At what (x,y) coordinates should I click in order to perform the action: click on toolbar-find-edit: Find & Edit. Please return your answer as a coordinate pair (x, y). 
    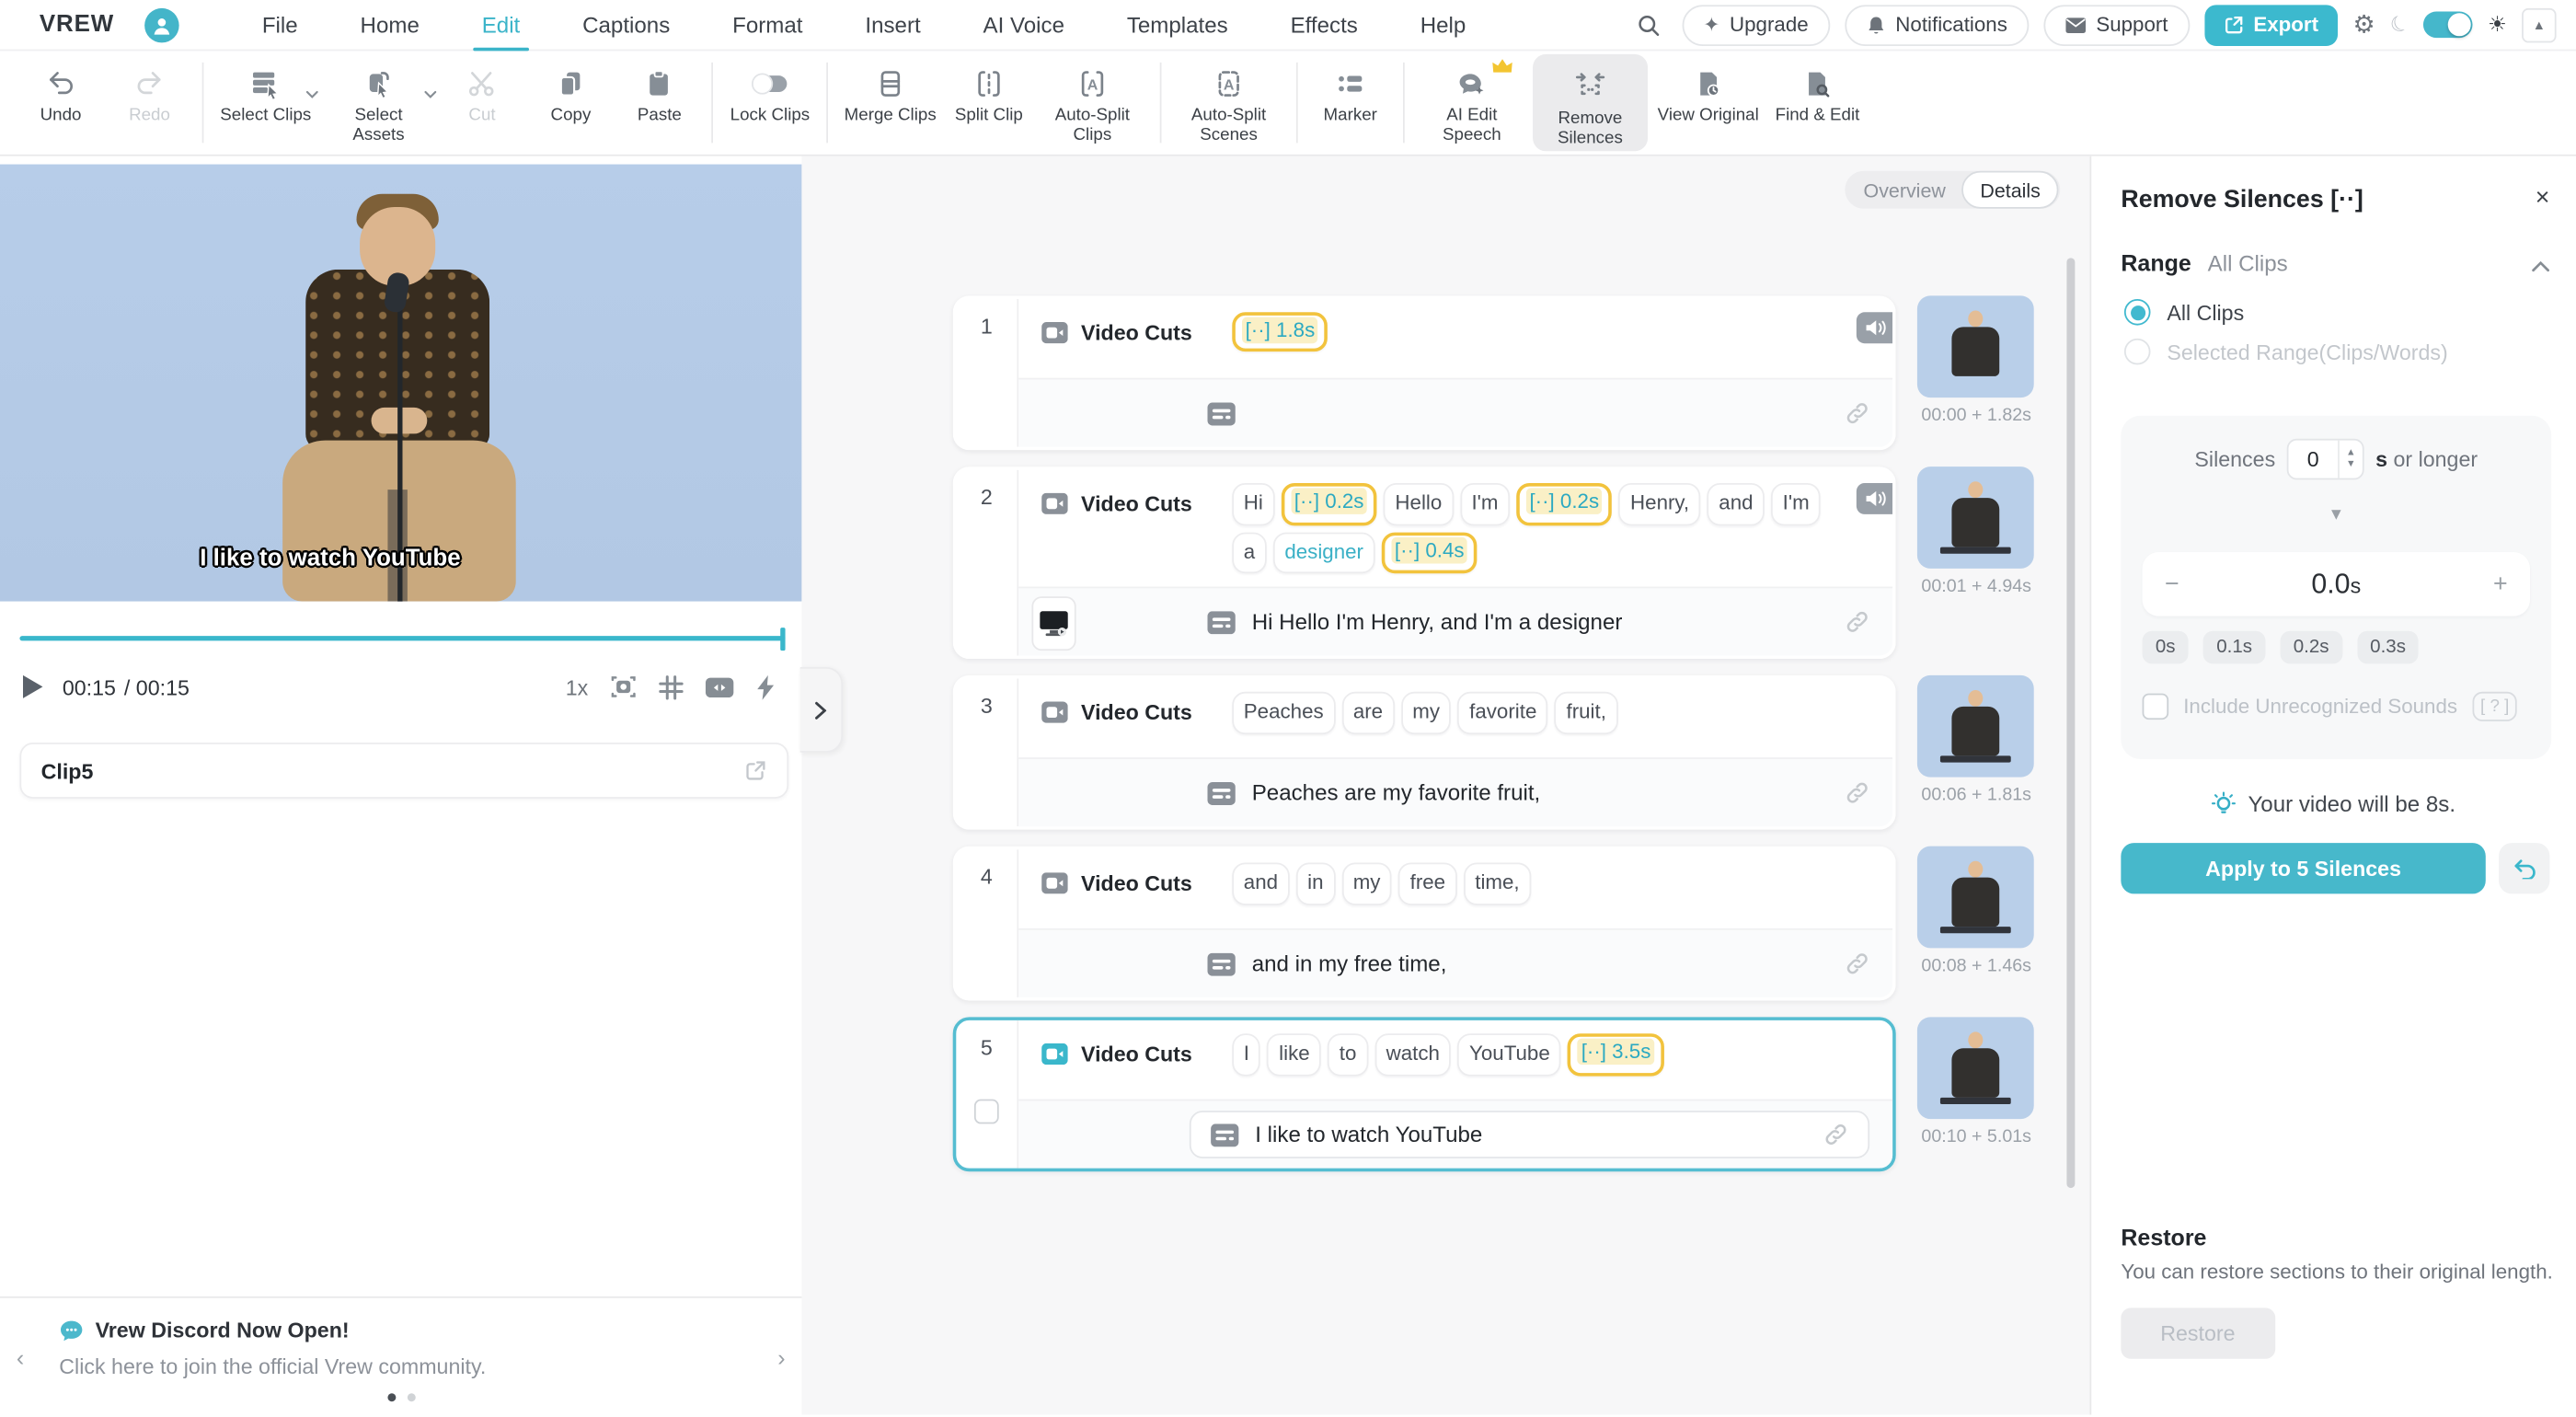
    Looking at the image, I should click on (1817, 102).